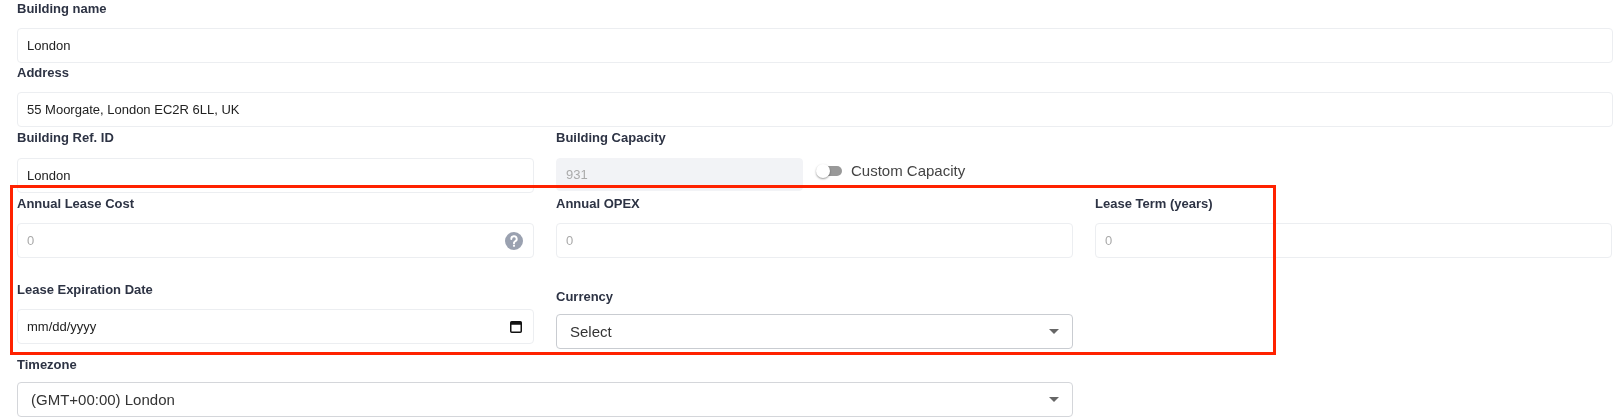  What do you see at coordinates (514, 241) in the screenshot?
I see `help-icon` at bounding box center [514, 241].